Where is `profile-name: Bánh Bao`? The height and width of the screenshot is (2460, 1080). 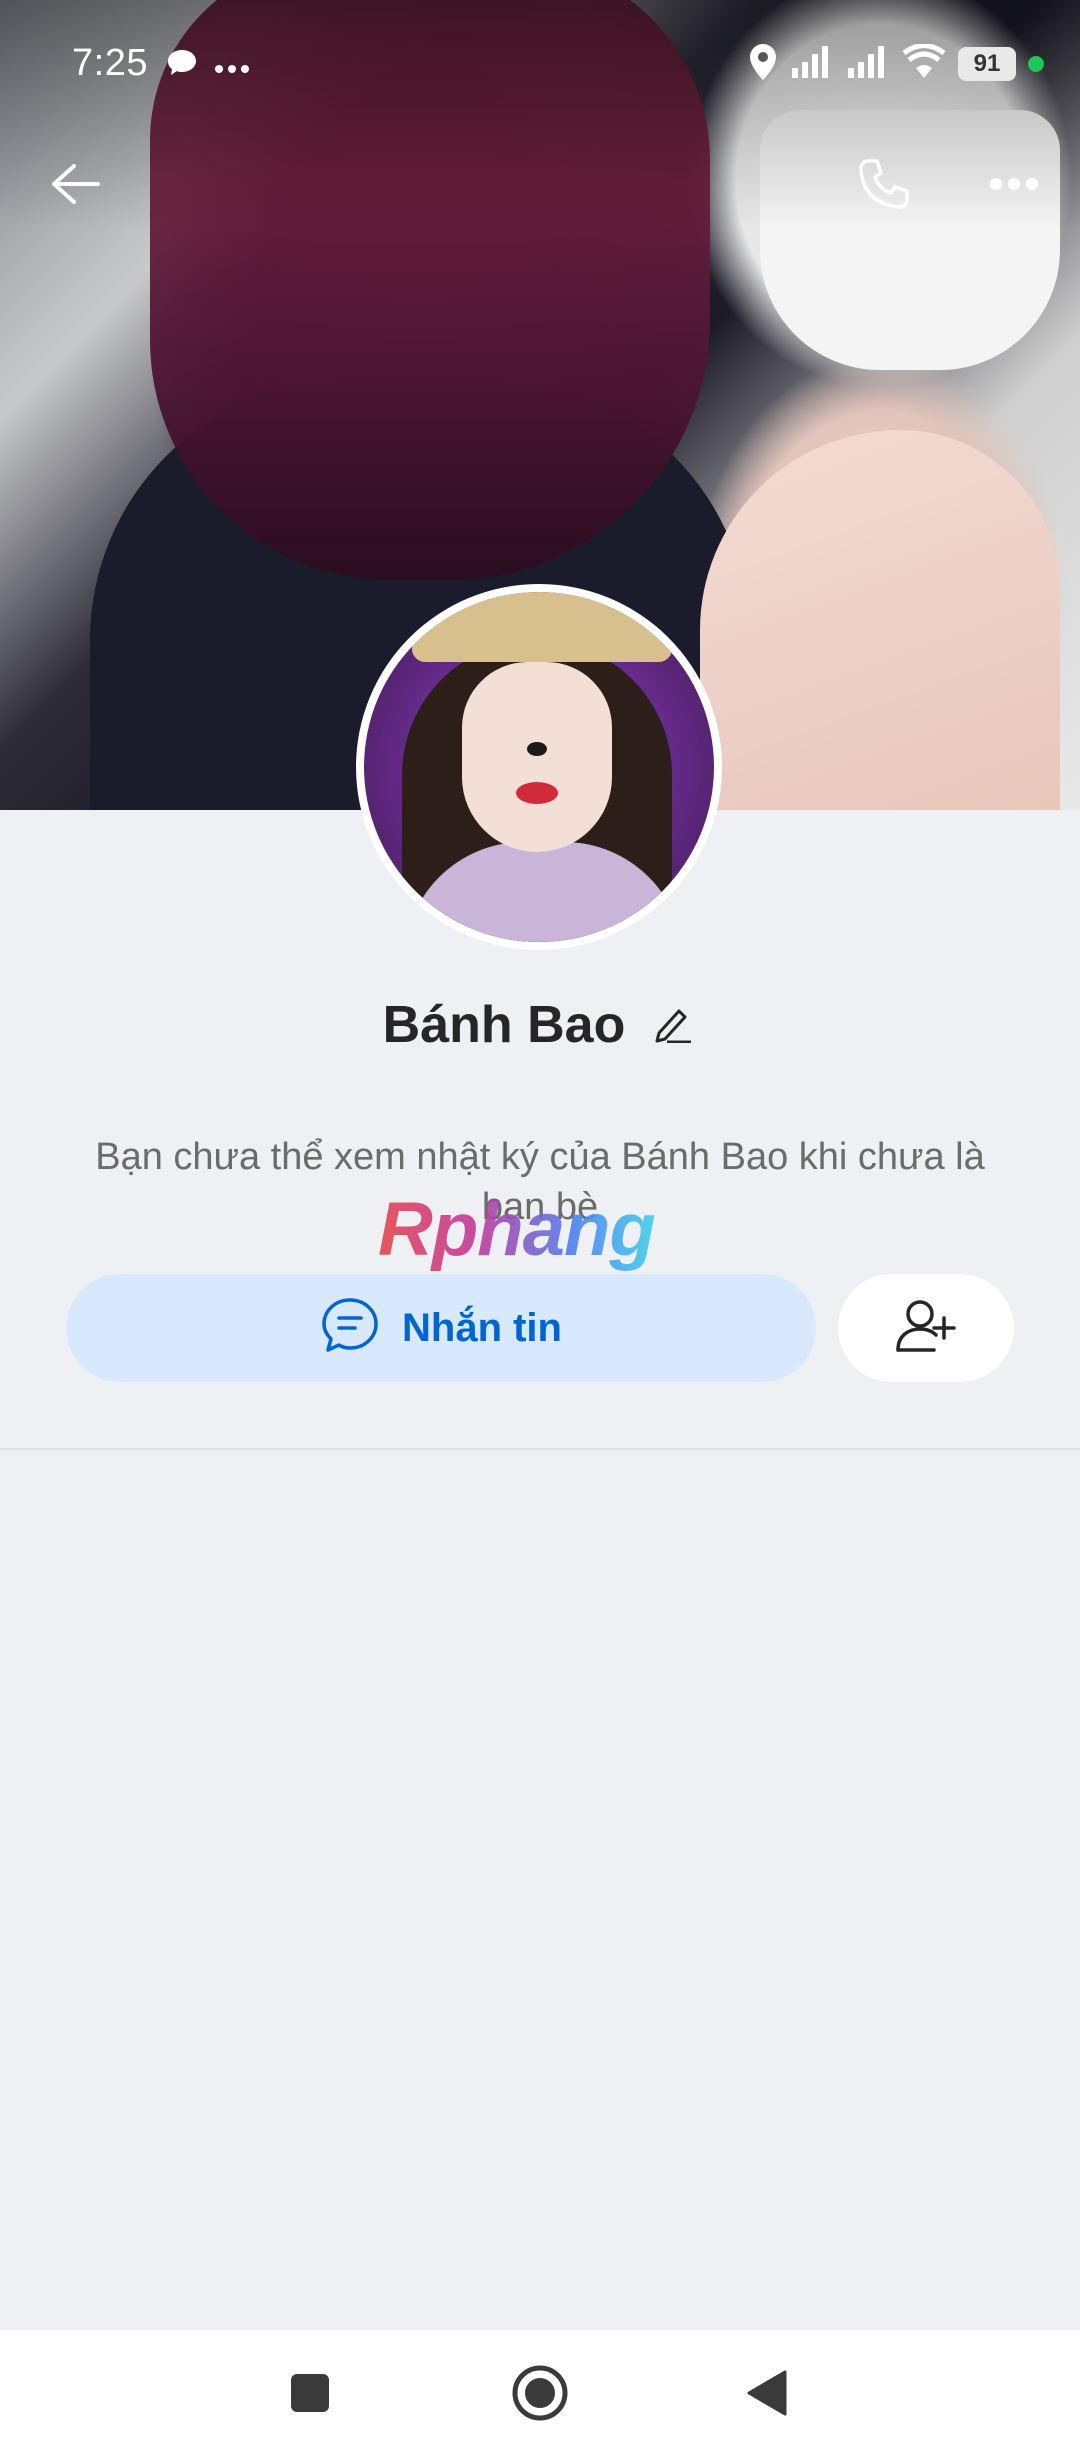 profile-name: Bánh Bao is located at coordinates (504, 1025).